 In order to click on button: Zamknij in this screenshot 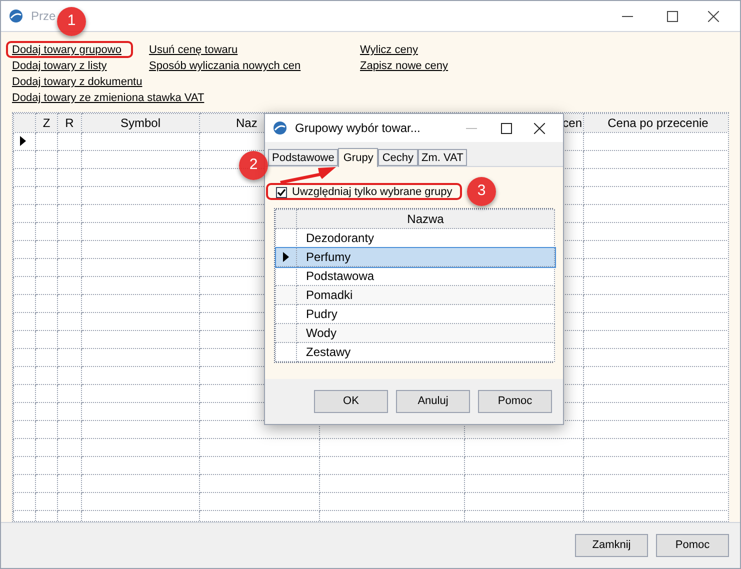, I will do `click(611, 545)`.